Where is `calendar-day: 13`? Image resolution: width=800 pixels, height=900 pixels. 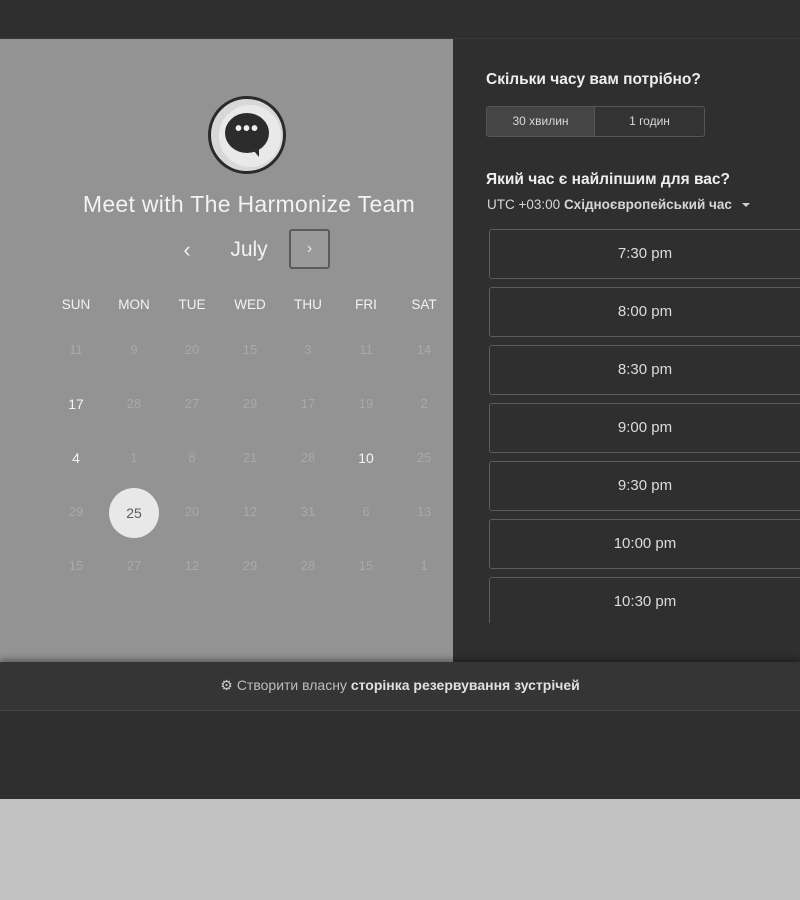
calendar-day: 13 is located at coordinates (424, 511).